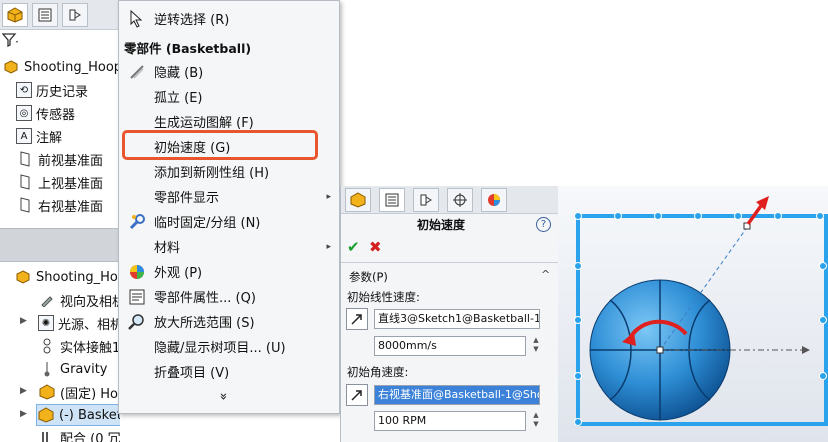 The height and width of the screenshot is (442, 828). What do you see at coordinates (229, 171) in the screenshot?
I see `menu-item-add-rigid-group: 添加到新刚性组 (H)` at bounding box center [229, 171].